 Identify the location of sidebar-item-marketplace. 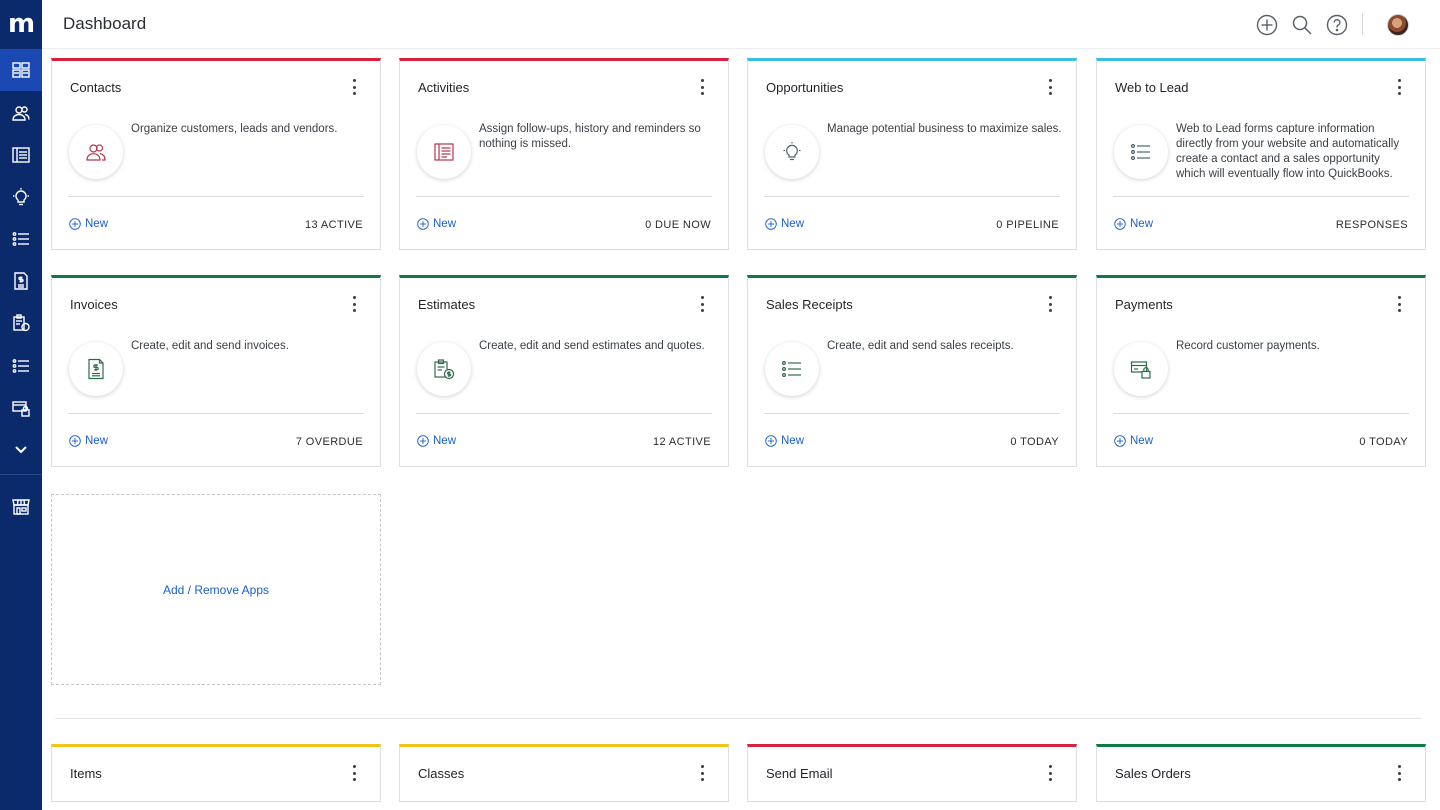
(21, 507).